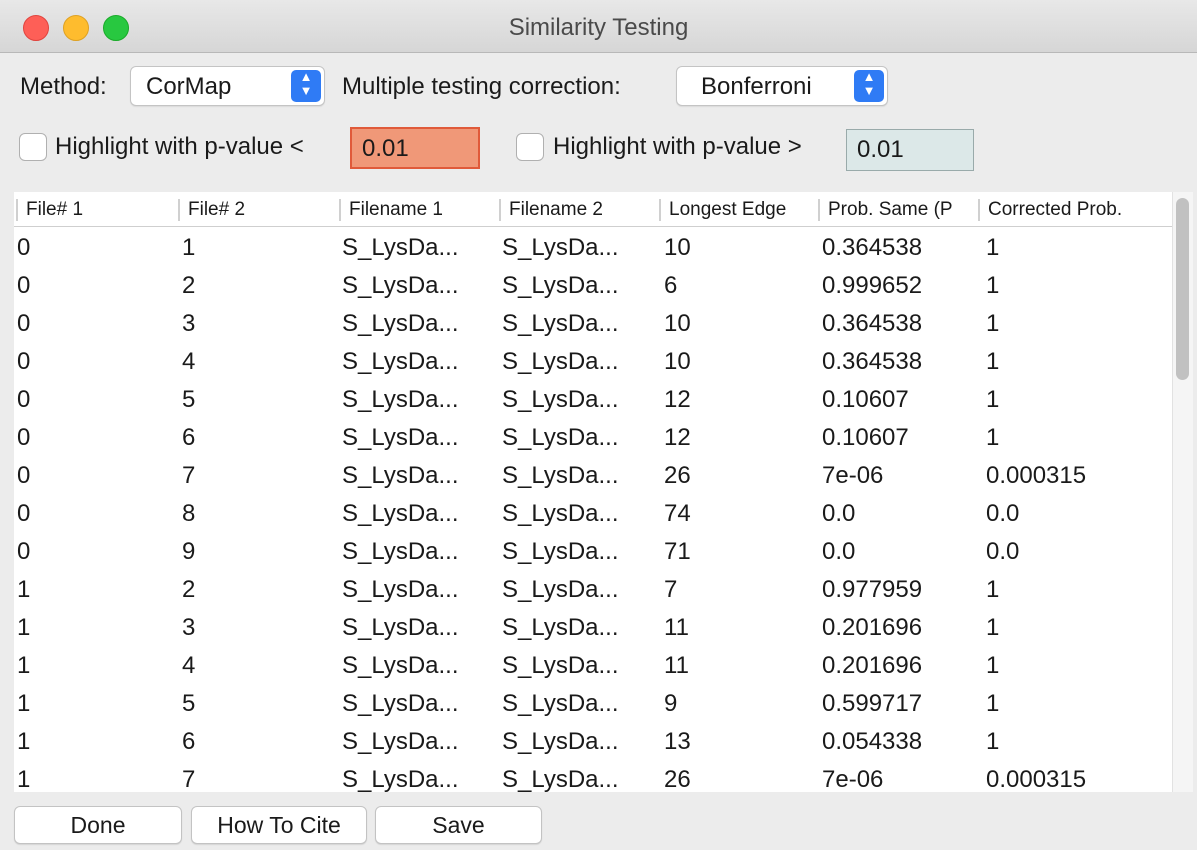 This screenshot has height=850, width=1197. What do you see at coordinates (63, 86) in the screenshot?
I see `method-label: Method:` at bounding box center [63, 86].